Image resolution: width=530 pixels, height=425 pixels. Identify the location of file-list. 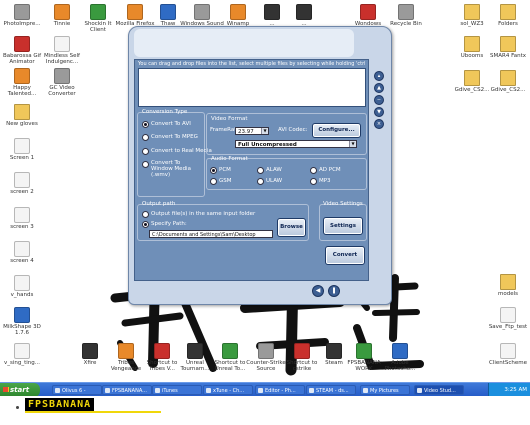
(252, 87).